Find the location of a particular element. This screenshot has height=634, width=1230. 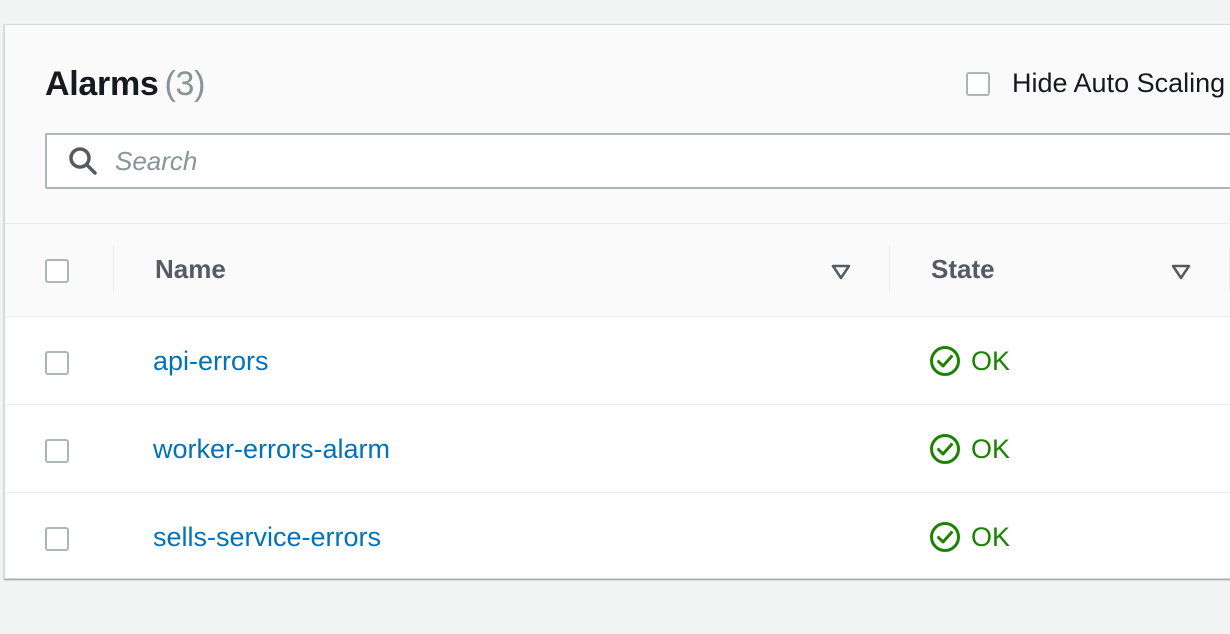

table-row: api-errors OK is located at coordinates (617, 361).